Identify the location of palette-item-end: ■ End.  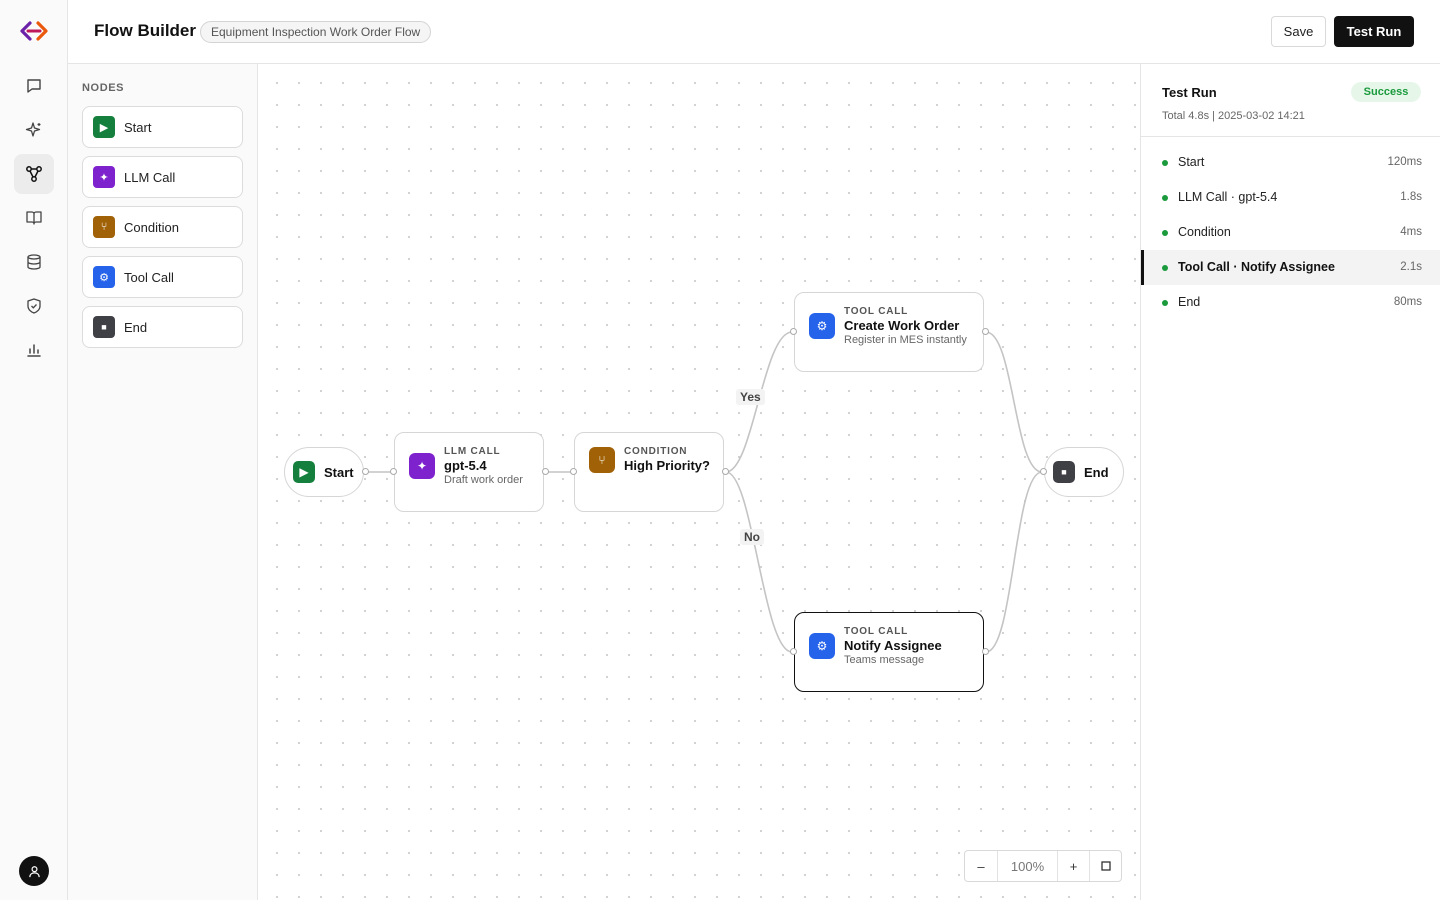
(162, 327).